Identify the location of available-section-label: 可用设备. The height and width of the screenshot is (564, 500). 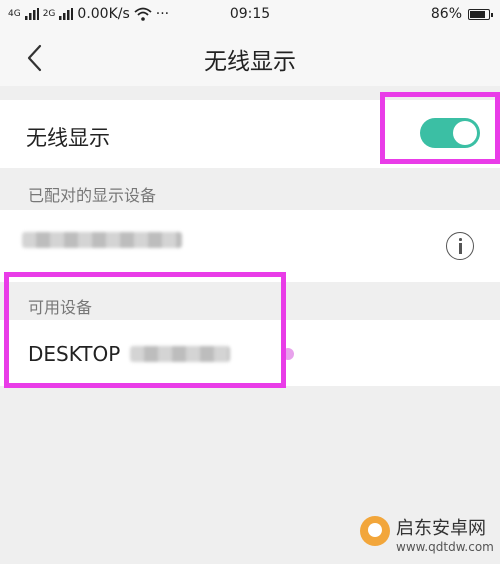
(60, 307).